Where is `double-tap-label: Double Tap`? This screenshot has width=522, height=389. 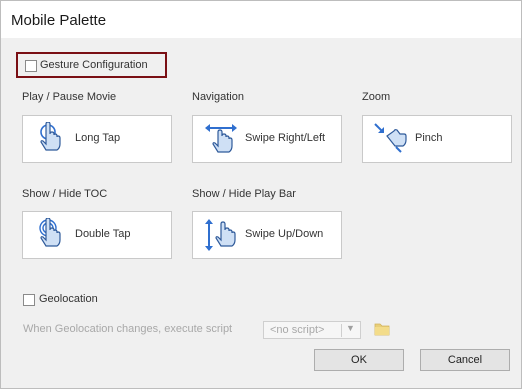 double-tap-label: Double Tap is located at coordinates (103, 234).